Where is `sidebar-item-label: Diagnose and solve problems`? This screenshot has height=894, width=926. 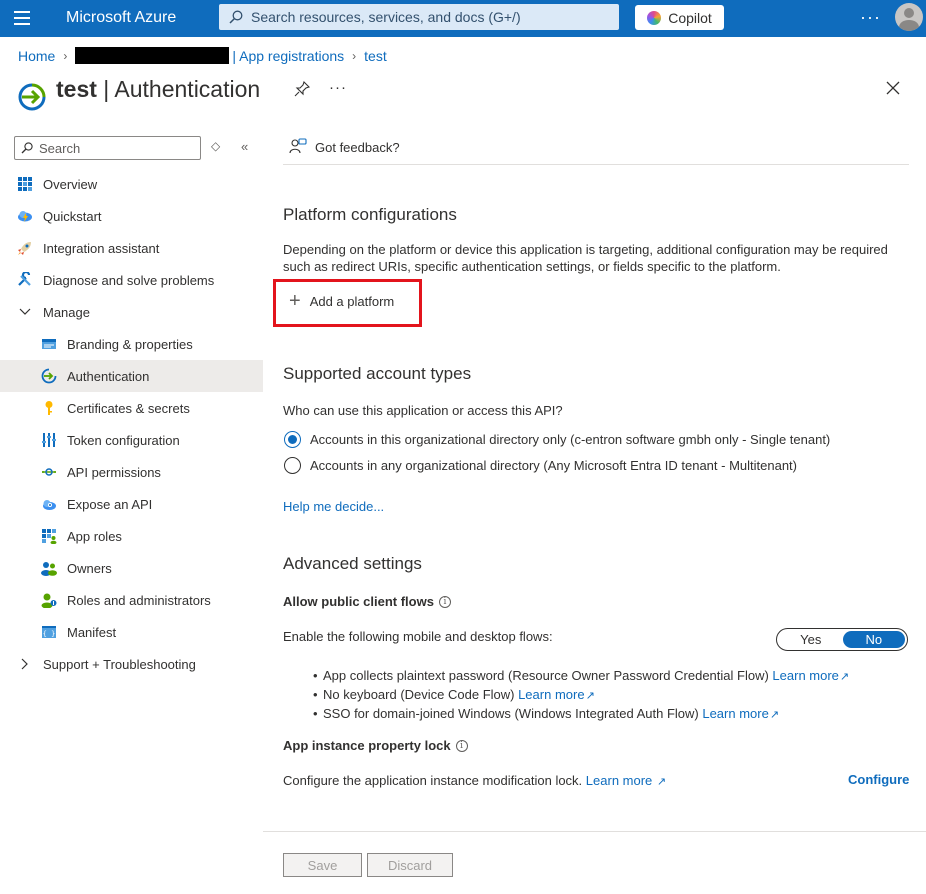 sidebar-item-label: Diagnose and solve problems is located at coordinates (129, 280).